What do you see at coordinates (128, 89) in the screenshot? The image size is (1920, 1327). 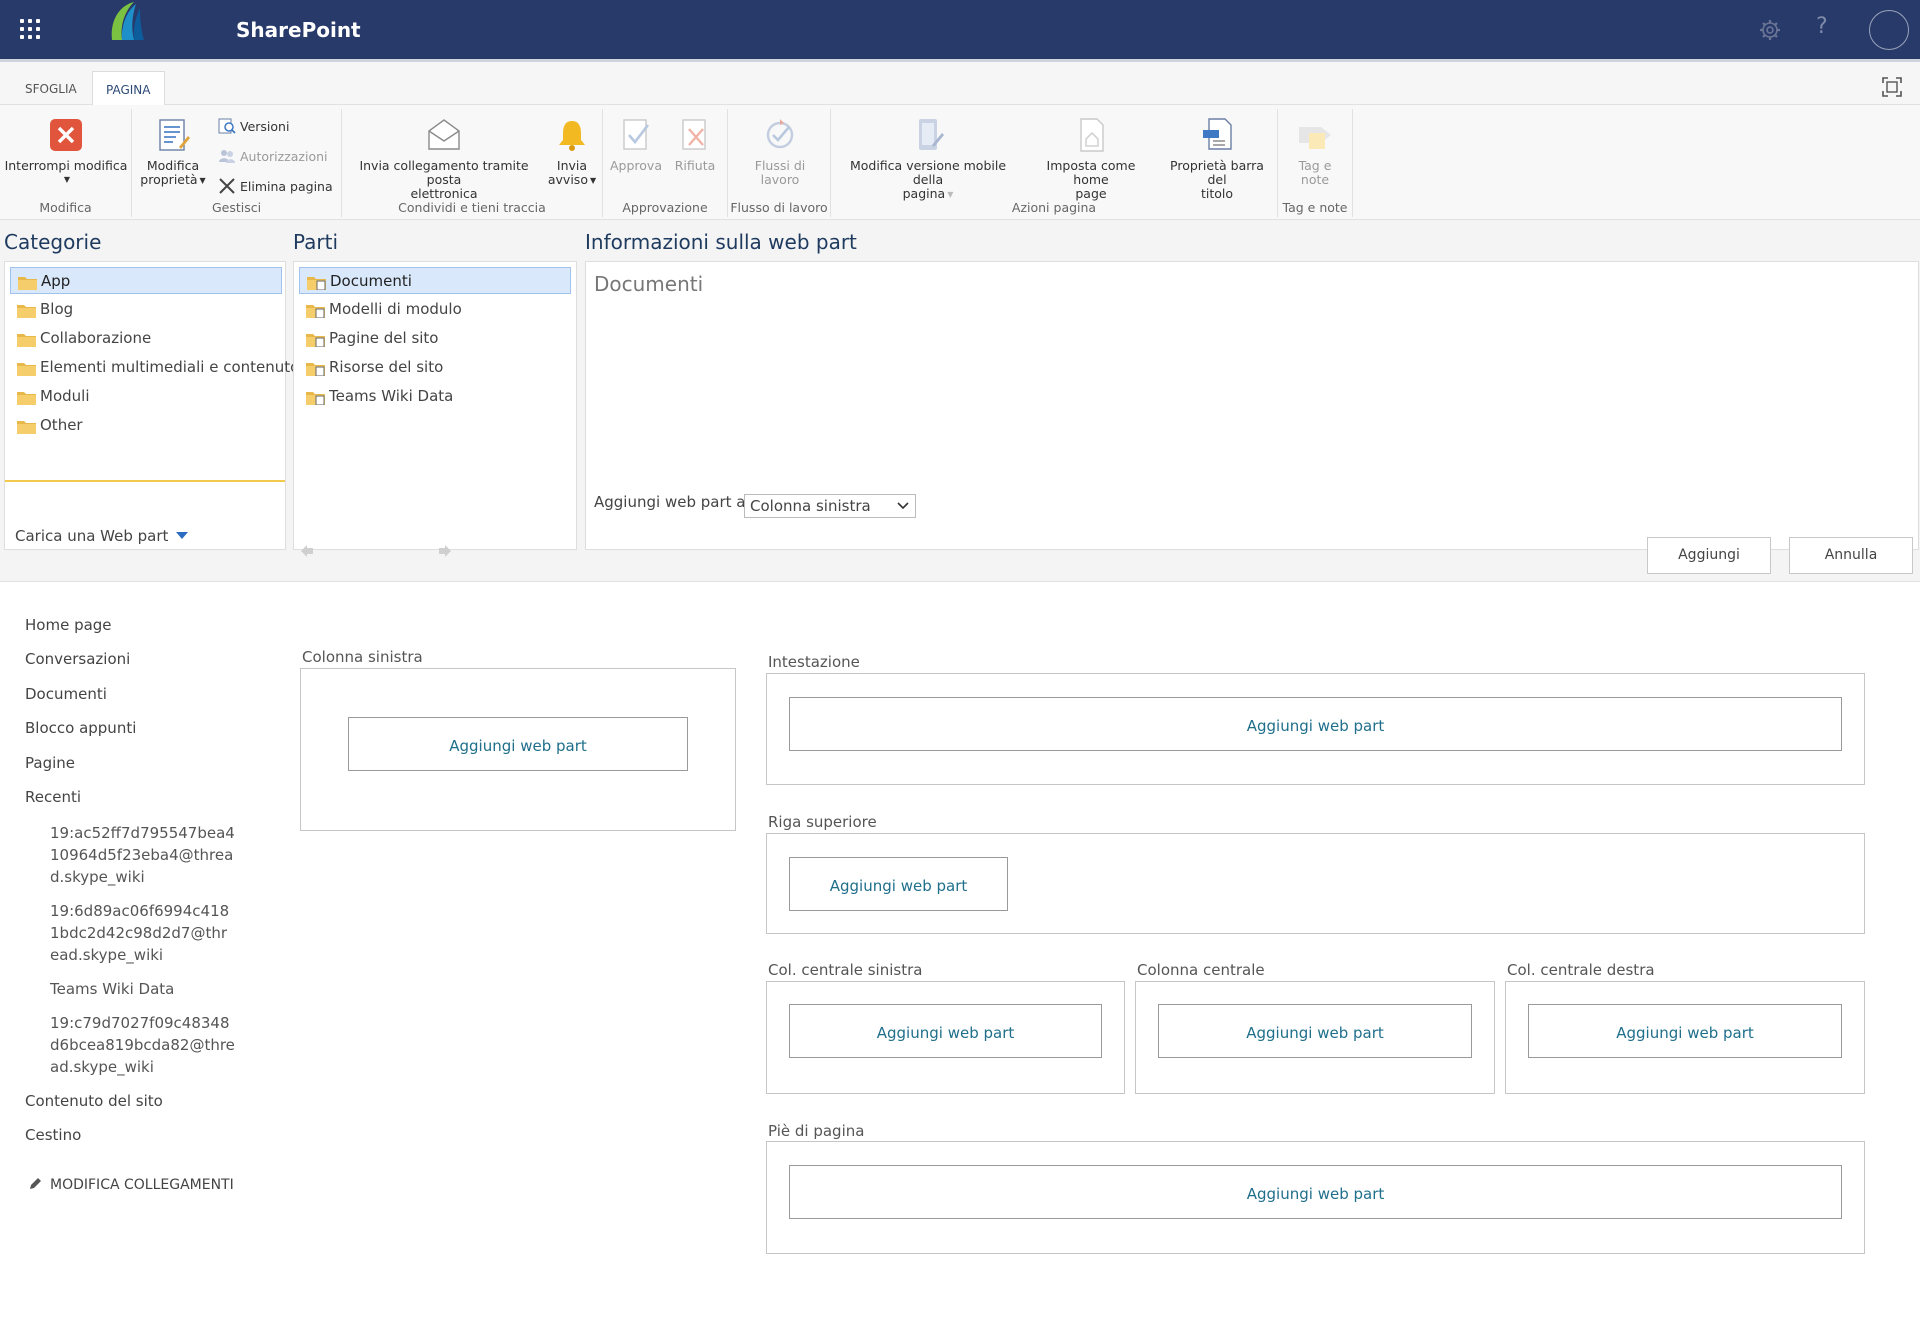 I see `tab-pagina: PAGINA` at bounding box center [128, 89].